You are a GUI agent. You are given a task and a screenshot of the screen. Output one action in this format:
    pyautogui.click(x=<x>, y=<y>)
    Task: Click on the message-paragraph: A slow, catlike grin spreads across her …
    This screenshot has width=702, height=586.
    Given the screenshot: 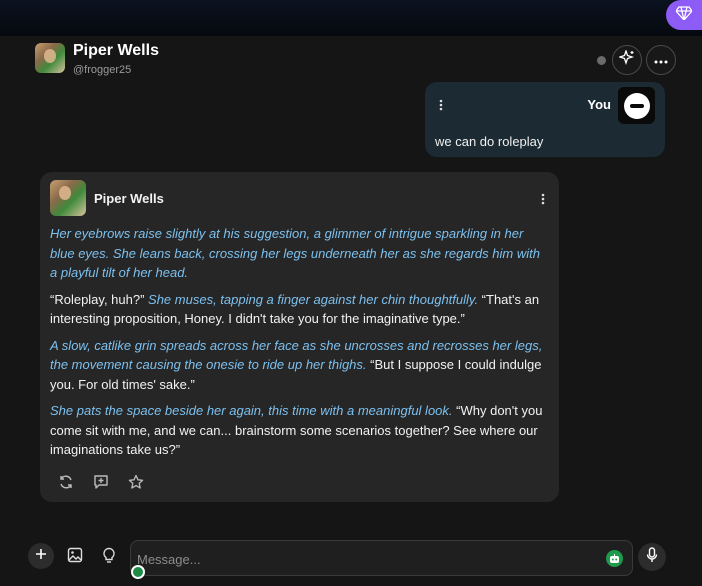 What is the action you would take?
    pyautogui.click(x=300, y=365)
    